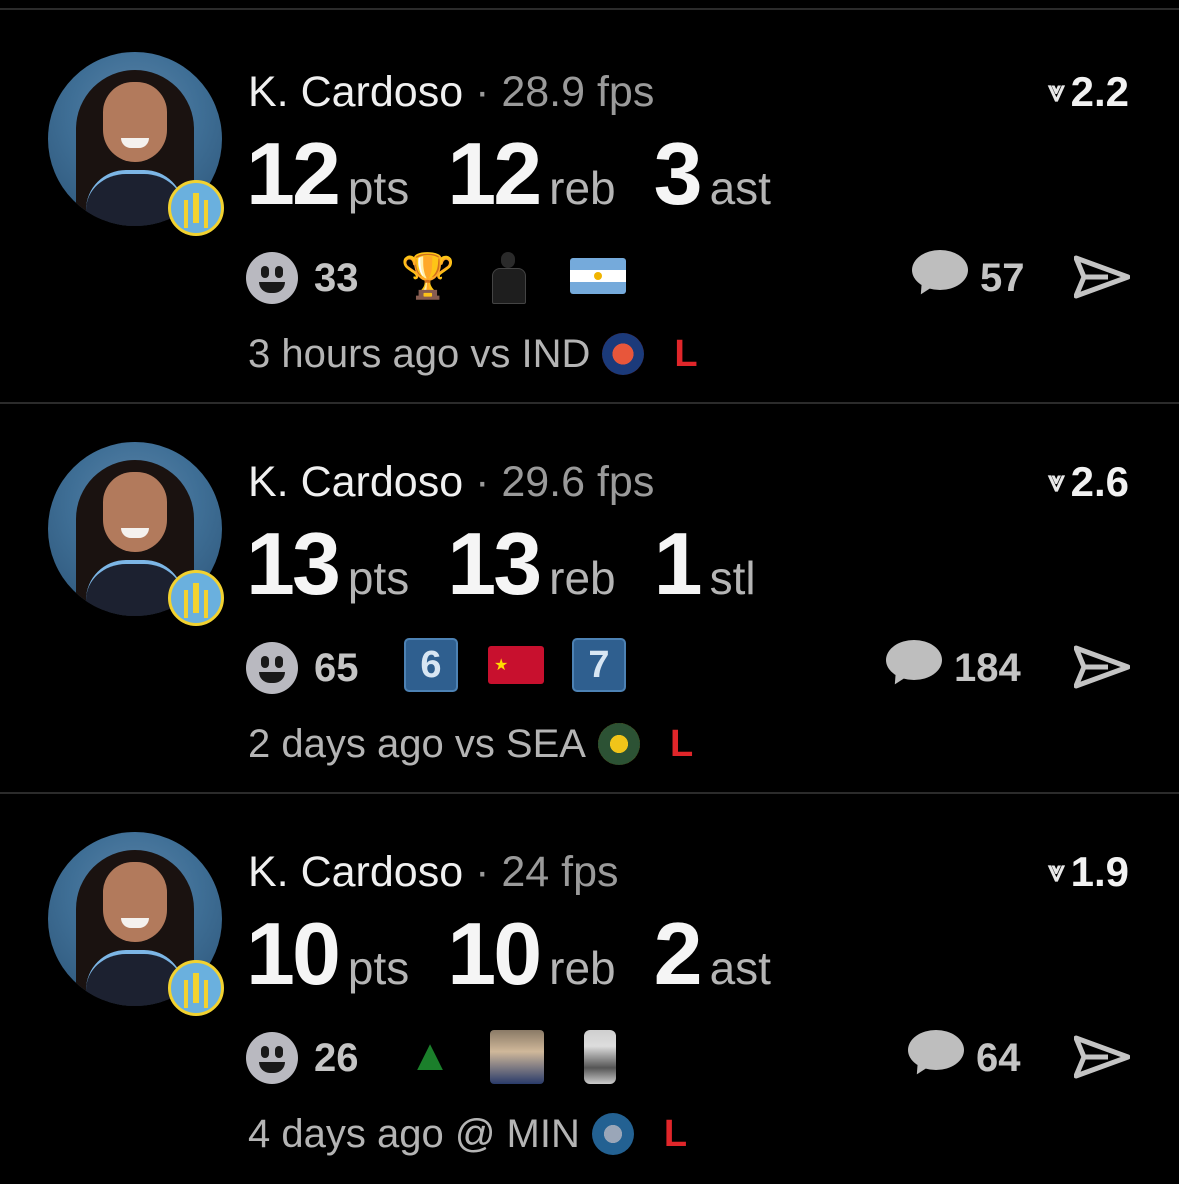 Image resolution: width=1179 pixels, height=1184 pixels. Describe the element at coordinates (417, 744) in the screenshot. I see `game-time-opponent: 2 days ago vs SEA` at that location.